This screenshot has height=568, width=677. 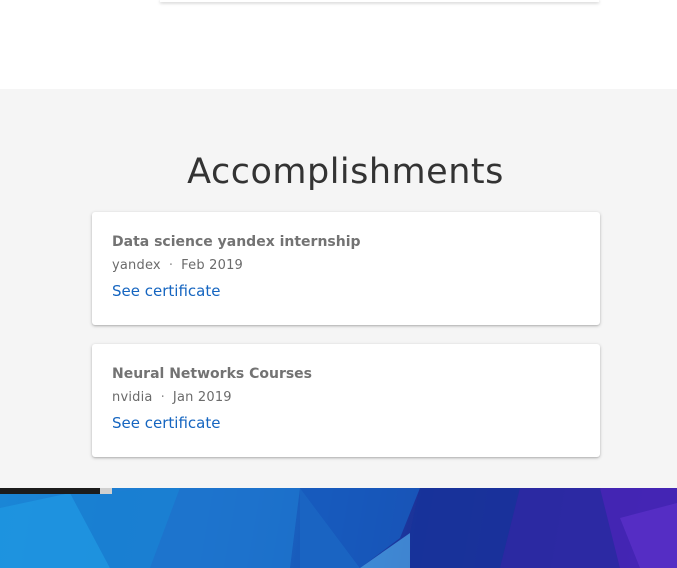 What do you see at coordinates (136, 265) in the screenshot?
I see `accomplishment-issuer: yandex` at bounding box center [136, 265].